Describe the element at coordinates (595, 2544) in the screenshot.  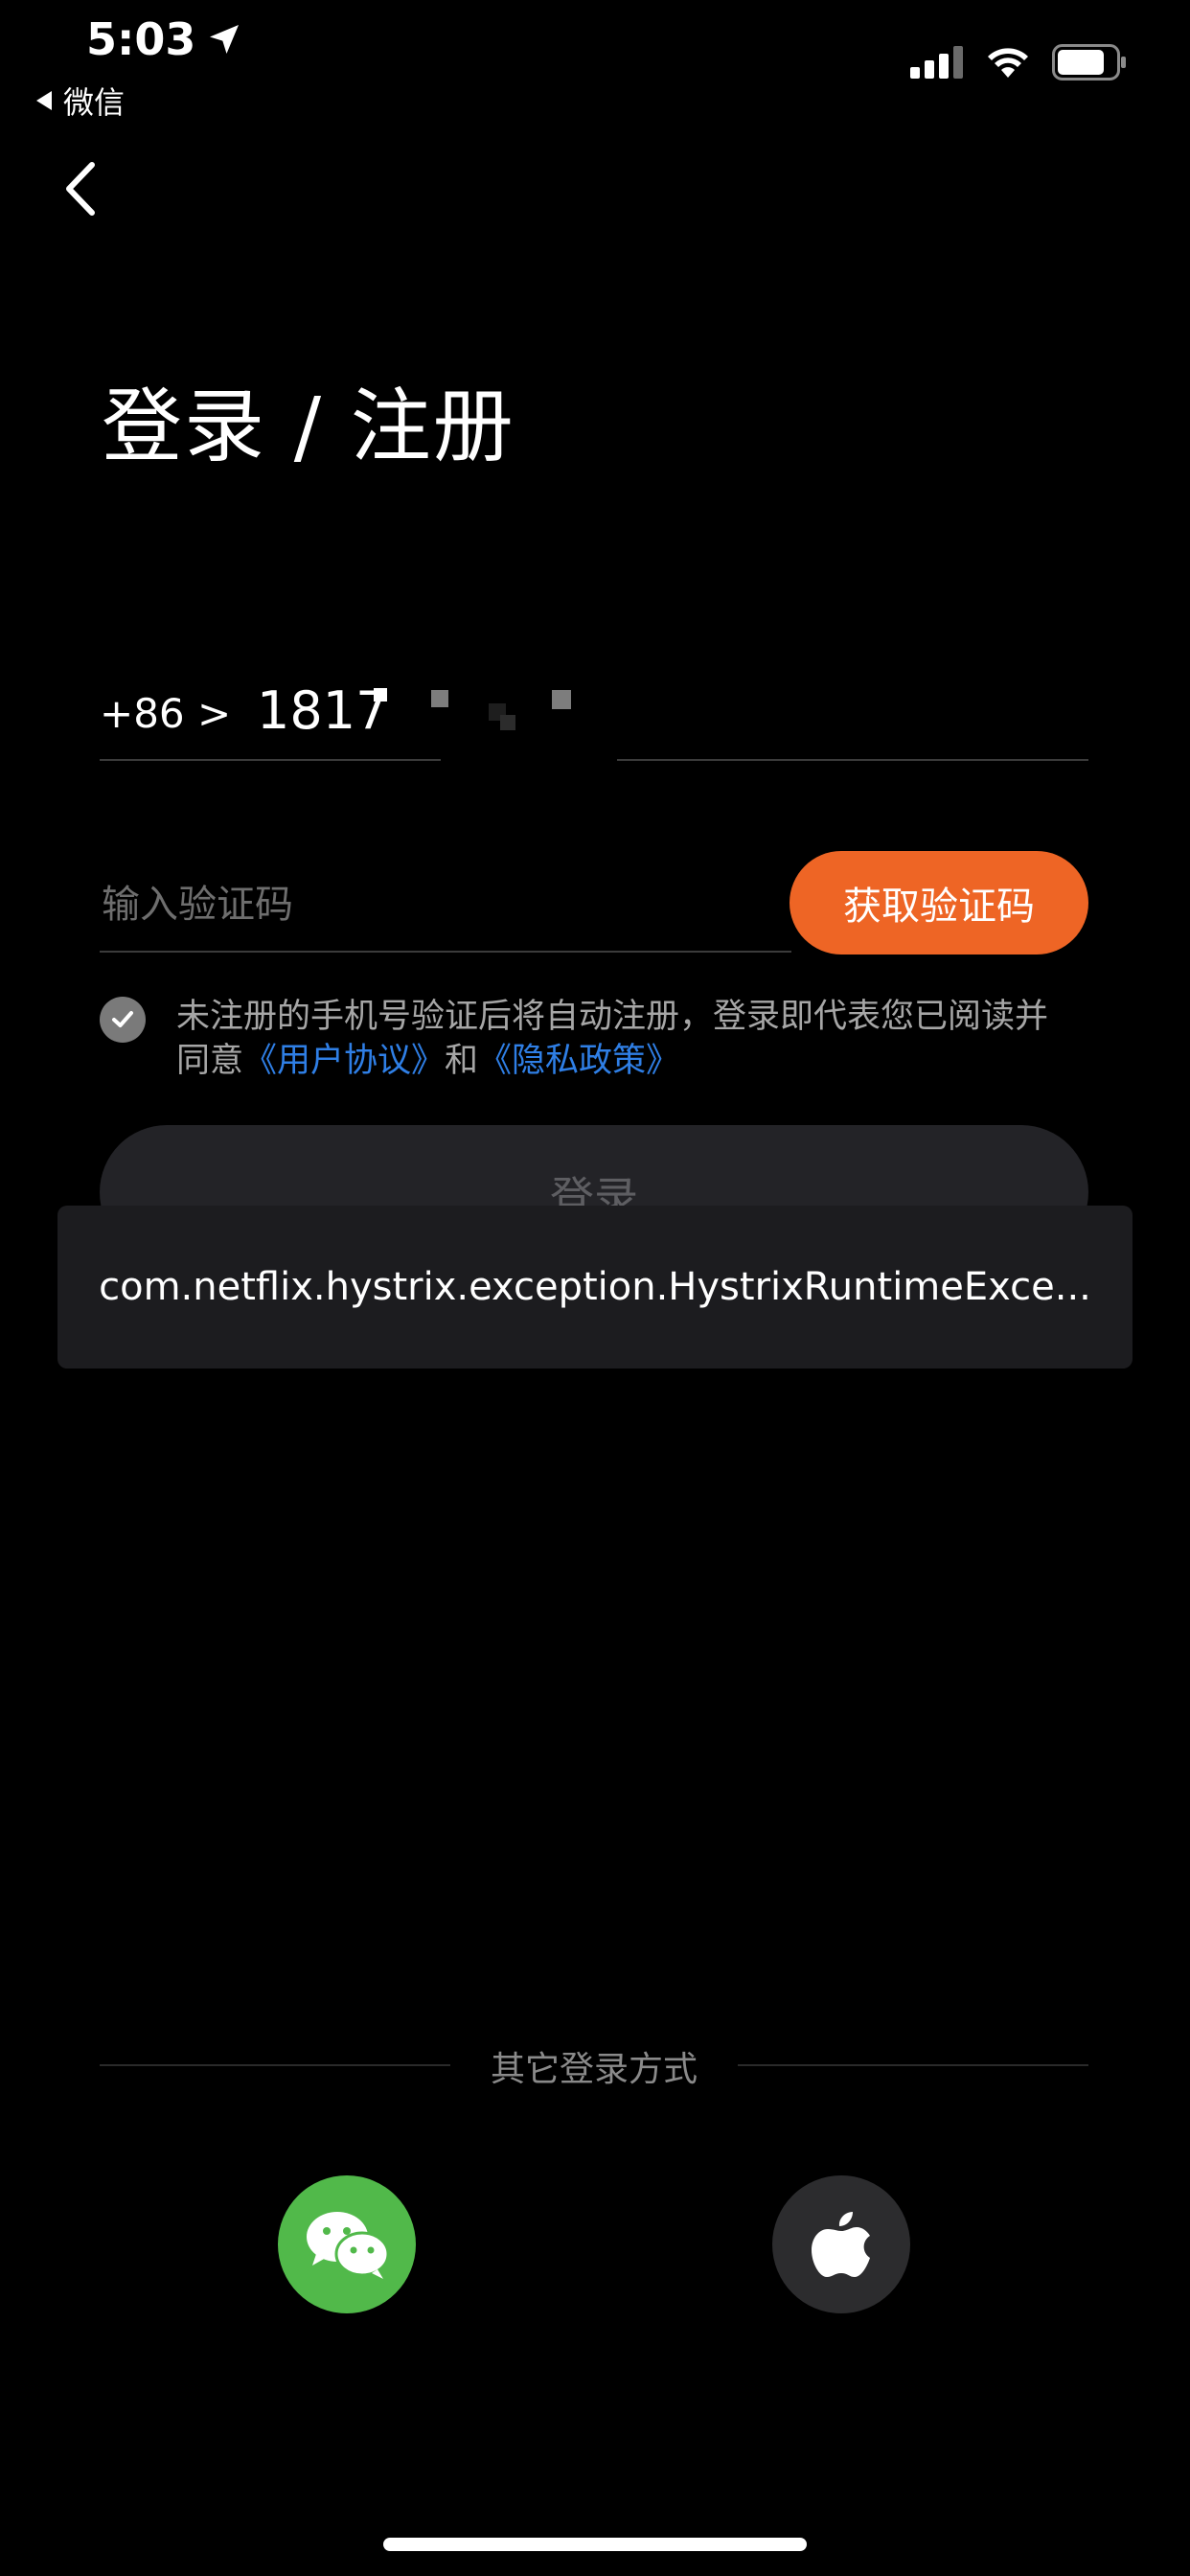
I see `home-indicator` at that location.